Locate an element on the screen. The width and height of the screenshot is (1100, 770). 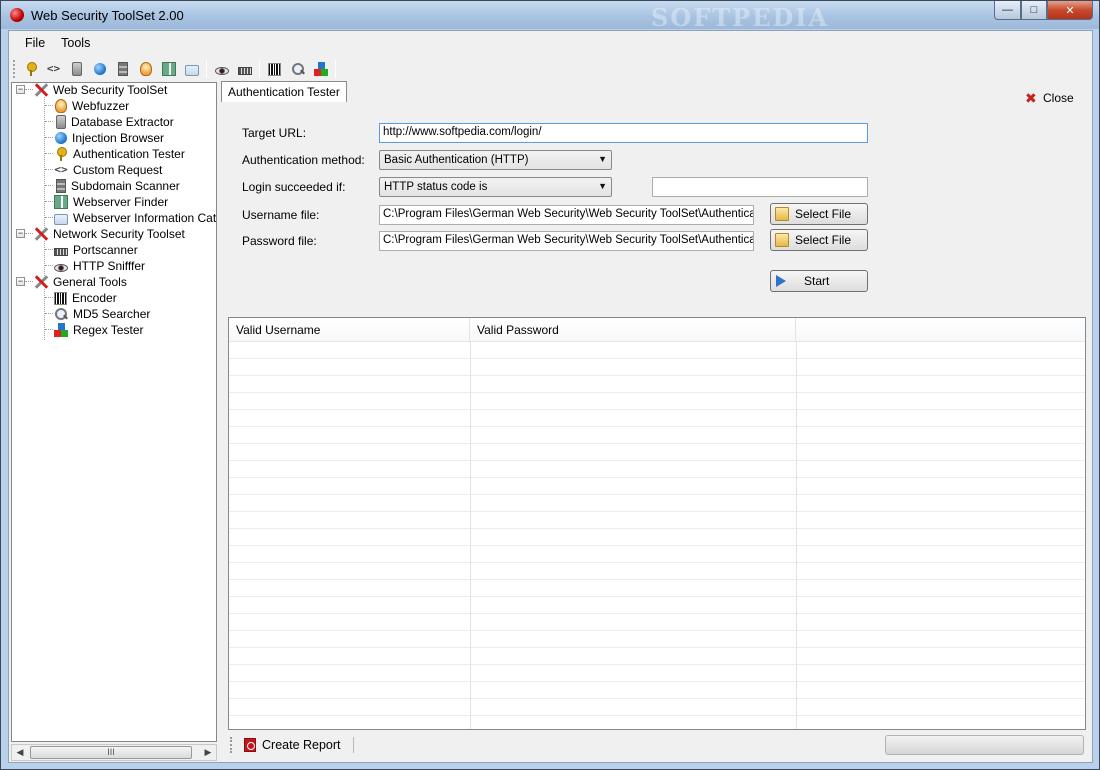
tree-group-web-security: Web Security ToolSet is located at coordinates (101, 90).